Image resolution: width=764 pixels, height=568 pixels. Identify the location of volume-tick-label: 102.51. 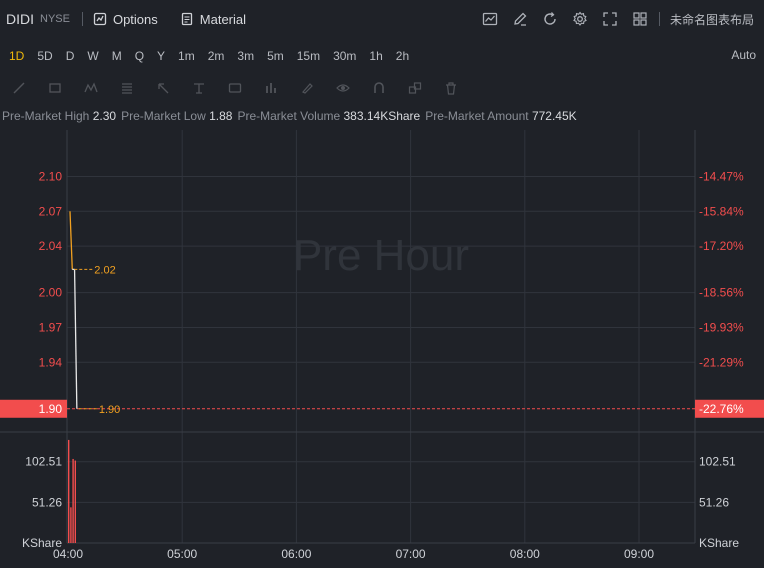
(43, 462).